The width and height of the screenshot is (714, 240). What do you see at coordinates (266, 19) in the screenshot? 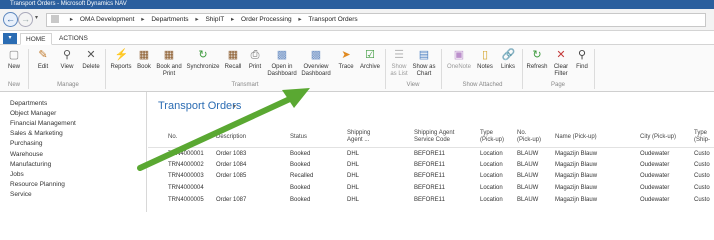
I see `breadcrumb-item: Order Processing` at bounding box center [266, 19].